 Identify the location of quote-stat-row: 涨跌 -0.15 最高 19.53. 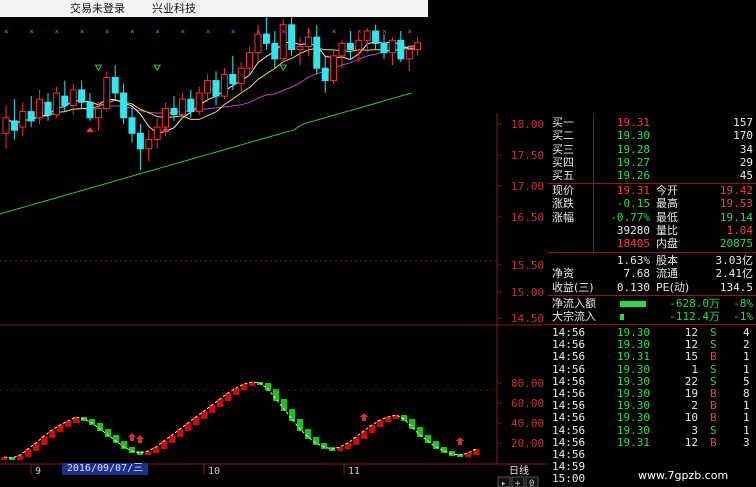
(652, 204).